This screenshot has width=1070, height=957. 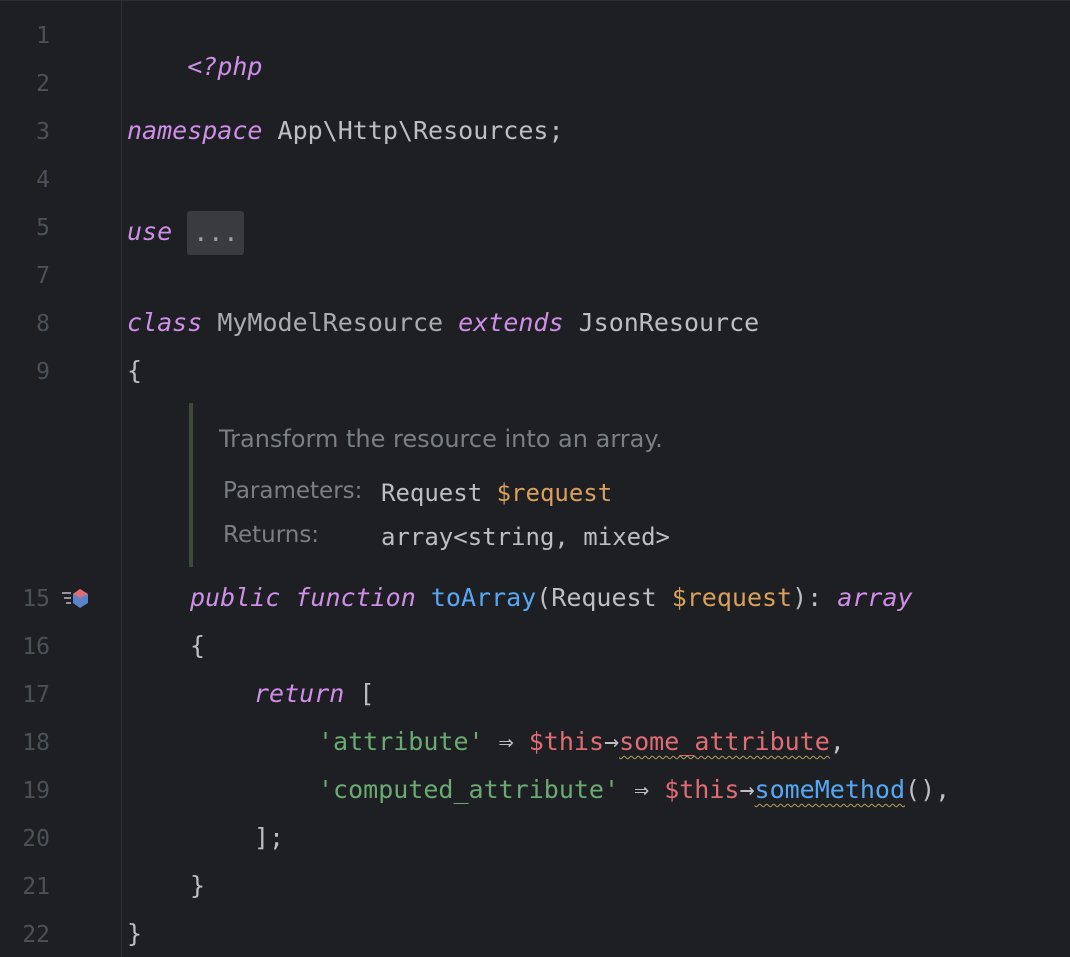 What do you see at coordinates (25, 743) in the screenshot?
I see `line-number: 18` at bounding box center [25, 743].